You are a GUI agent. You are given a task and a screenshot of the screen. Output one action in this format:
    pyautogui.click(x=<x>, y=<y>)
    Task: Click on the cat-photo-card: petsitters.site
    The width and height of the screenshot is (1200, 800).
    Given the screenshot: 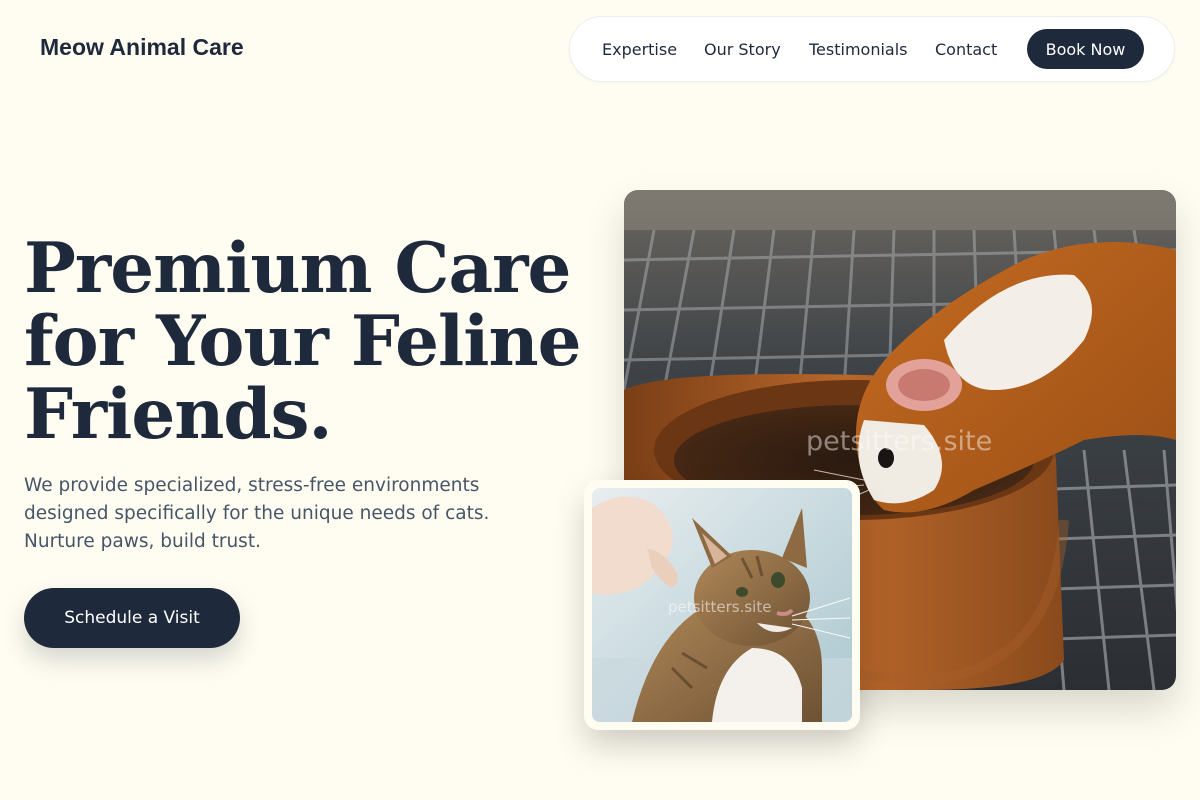 What is the action you would take?
    pyautogui.click(x=722, y=605)
    